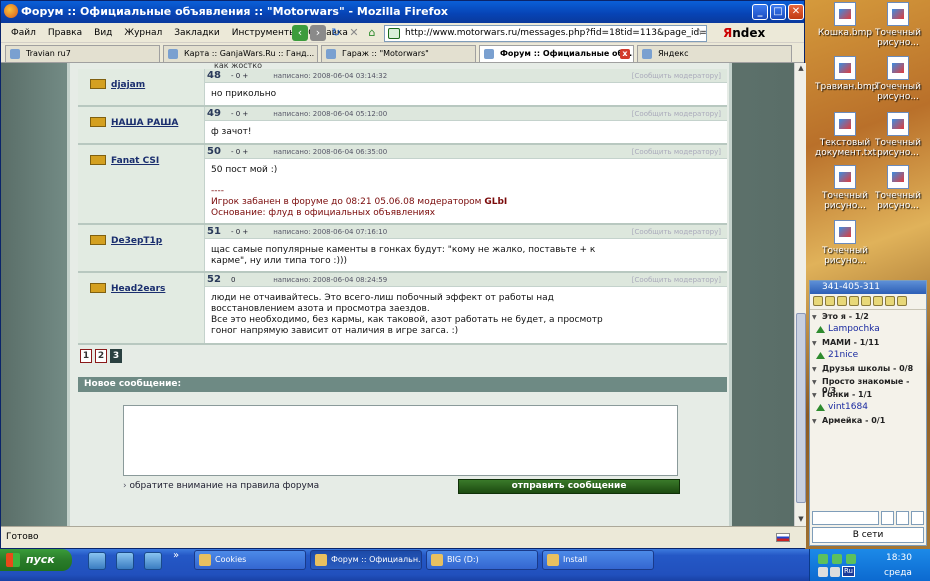  Describe the element at coordinates (138, 289) in the screenshot. I see `author-link: Head2ears` at that location.